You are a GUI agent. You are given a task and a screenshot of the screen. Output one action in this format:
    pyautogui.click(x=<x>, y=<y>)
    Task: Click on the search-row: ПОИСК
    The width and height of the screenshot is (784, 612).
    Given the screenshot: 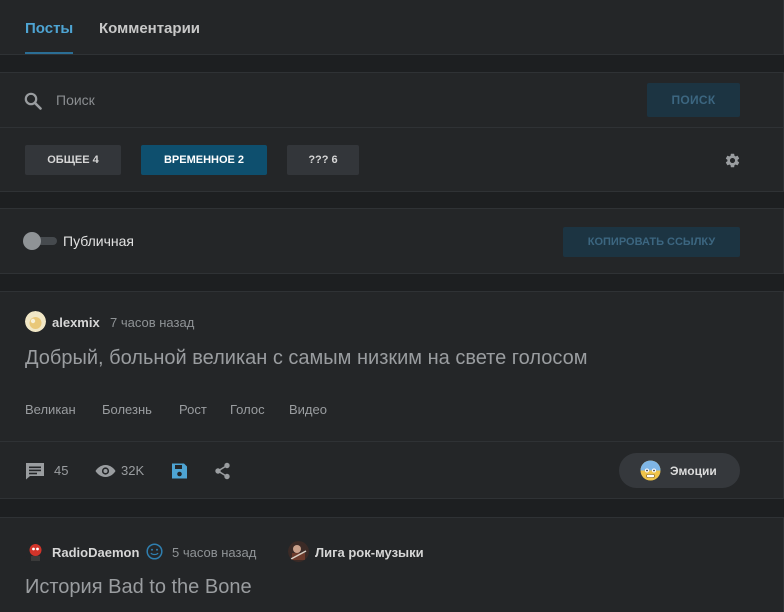 What is the action you would take?
    pyautogui.click(x=392, y=100)
    